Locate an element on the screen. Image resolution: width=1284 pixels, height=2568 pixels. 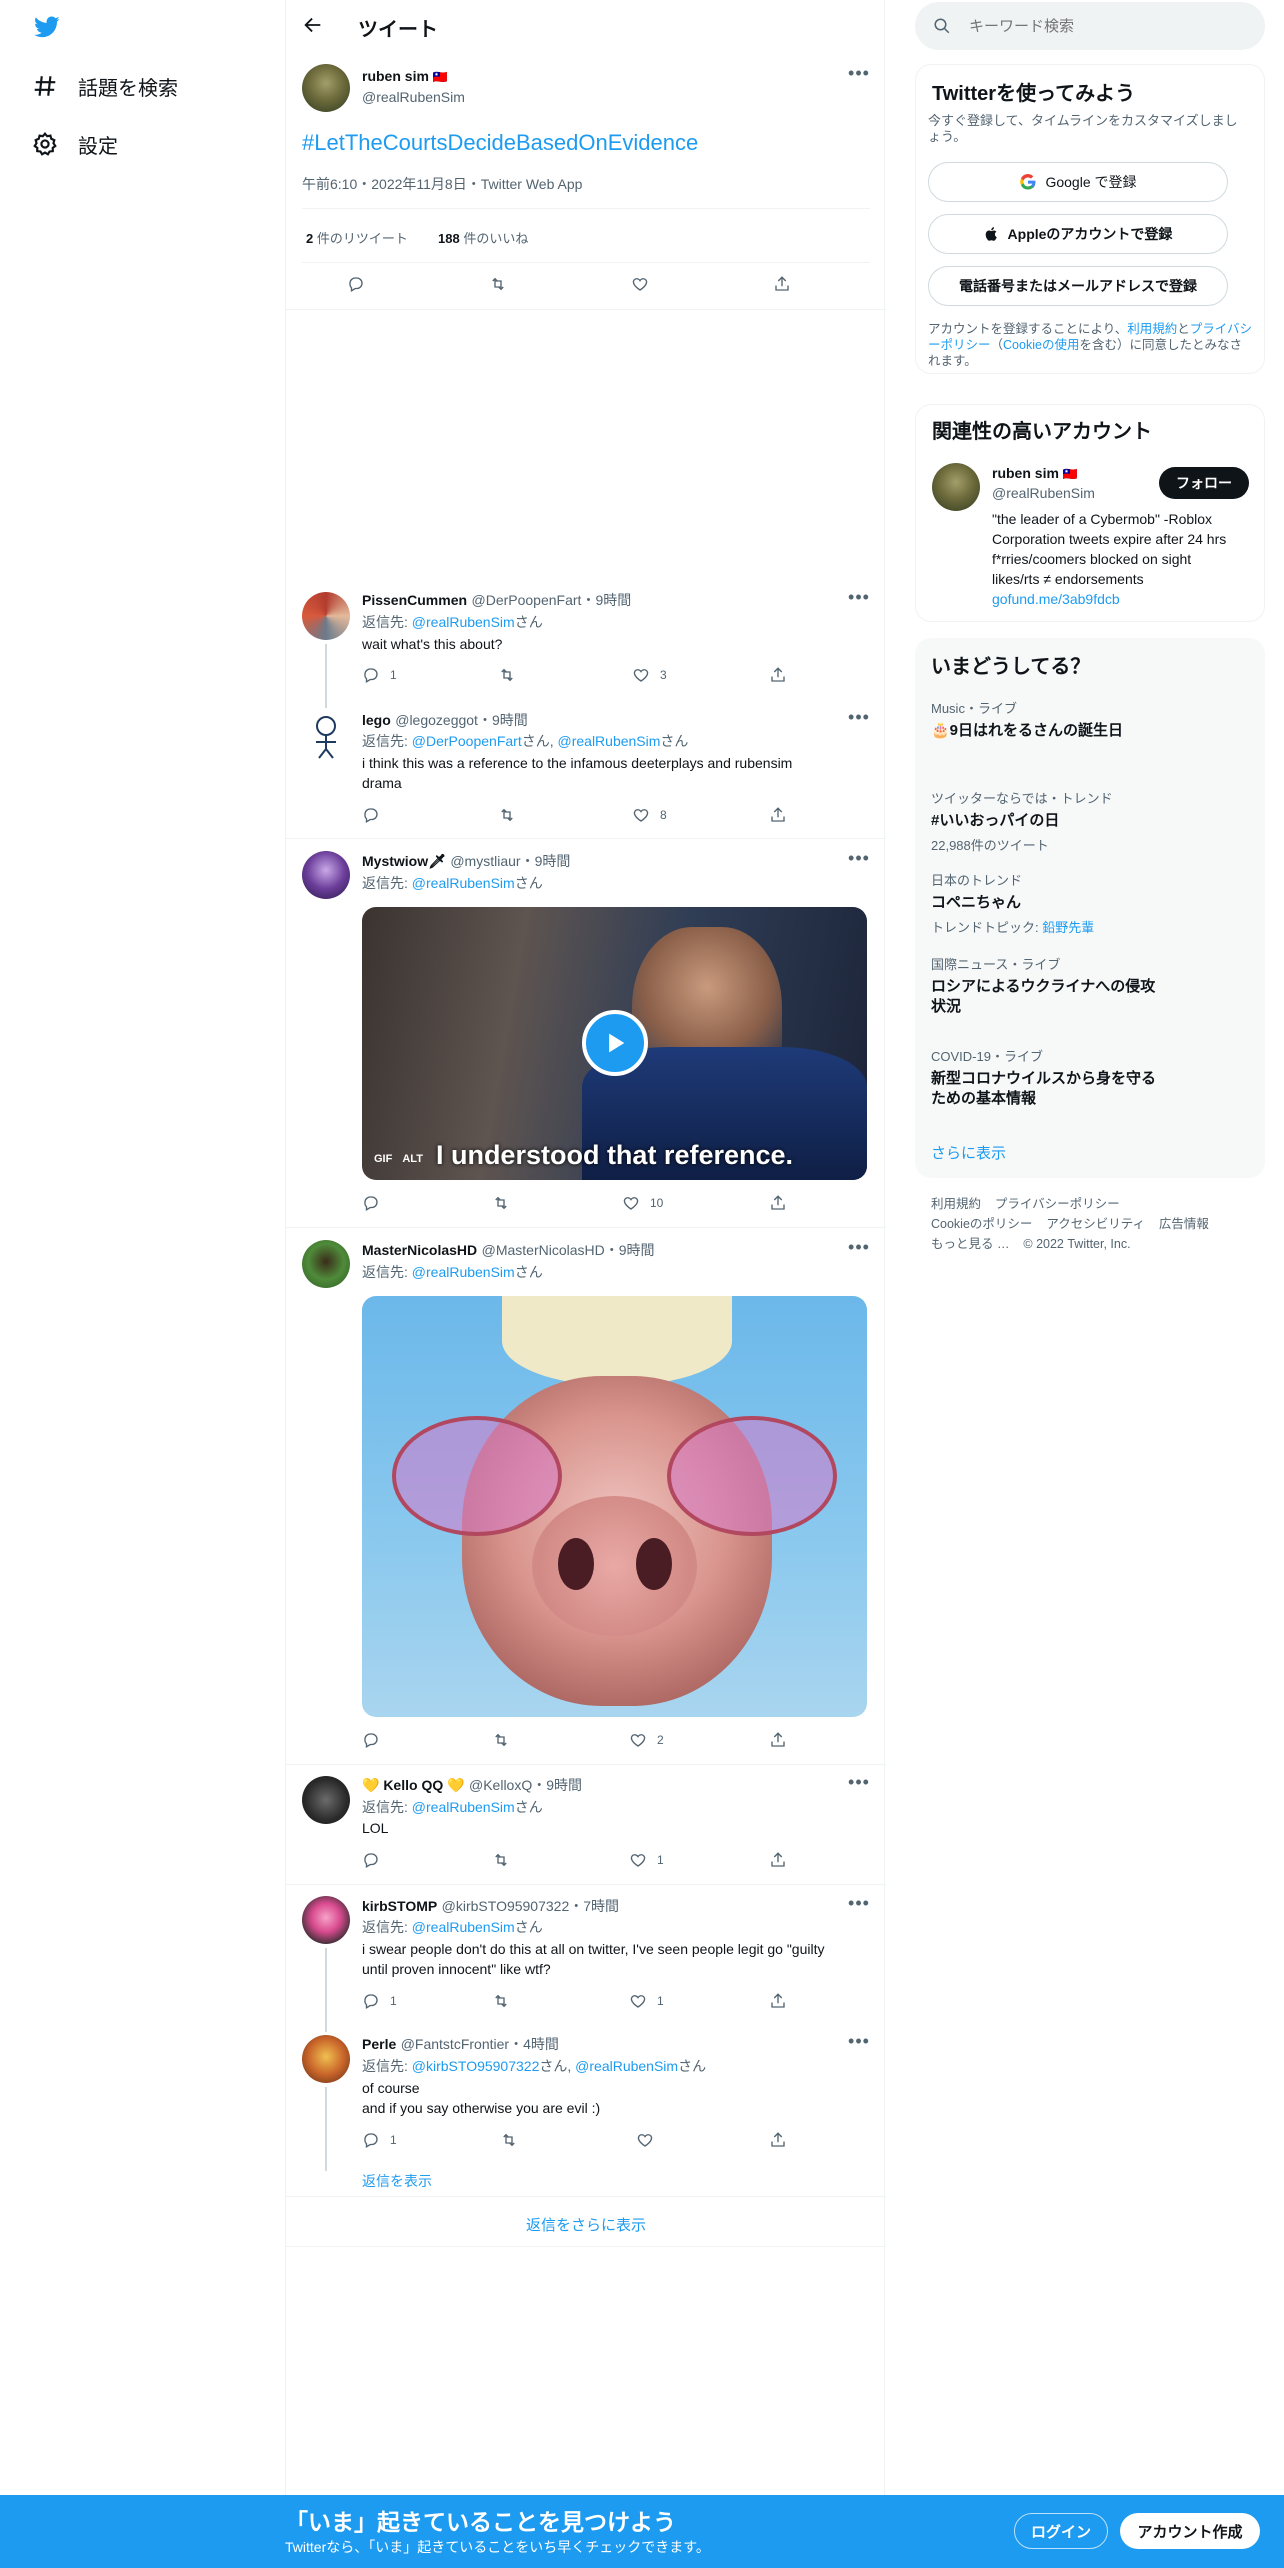
reply-author-handle: @kirbSTO95907322 is located at coordinates (506, 1906).